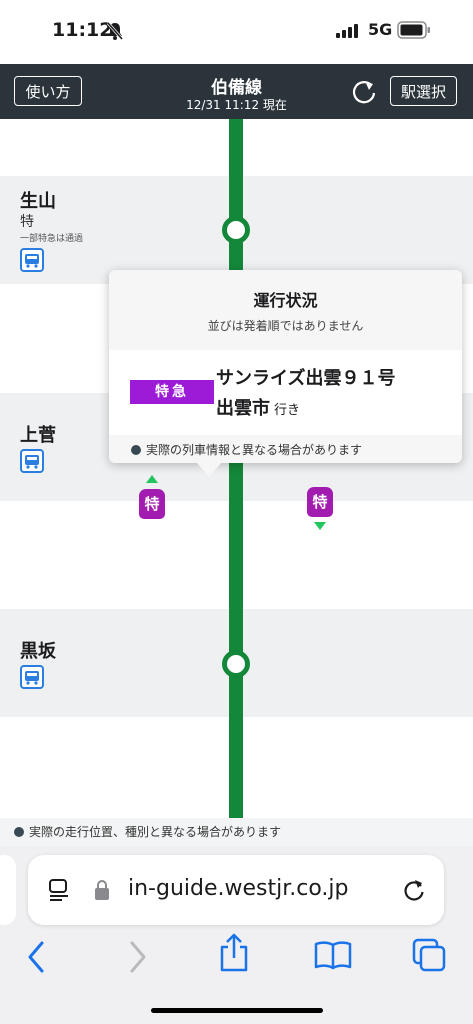 The image size is (473, 1024). I want to click on home-indicator, so click(237, 1010).